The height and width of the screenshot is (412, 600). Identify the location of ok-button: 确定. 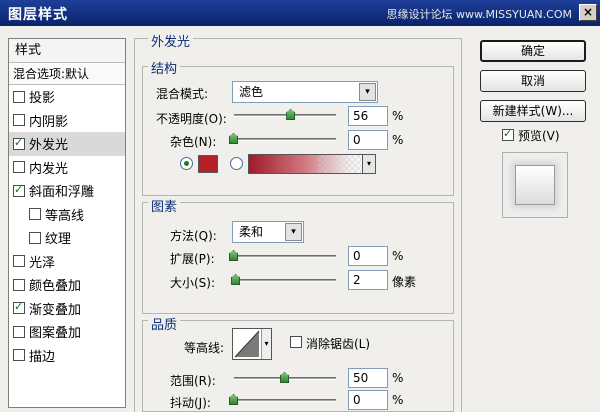
(533, 51).